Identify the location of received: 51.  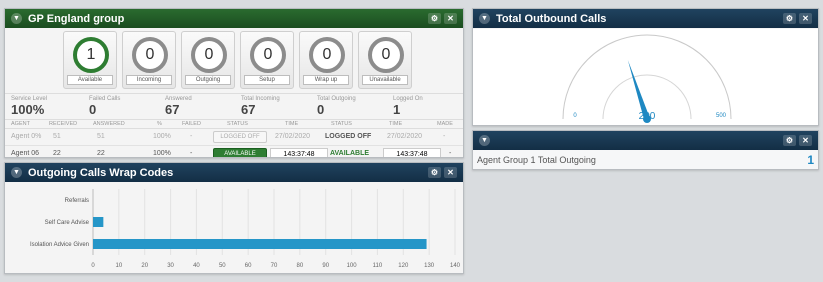
(57, 136).